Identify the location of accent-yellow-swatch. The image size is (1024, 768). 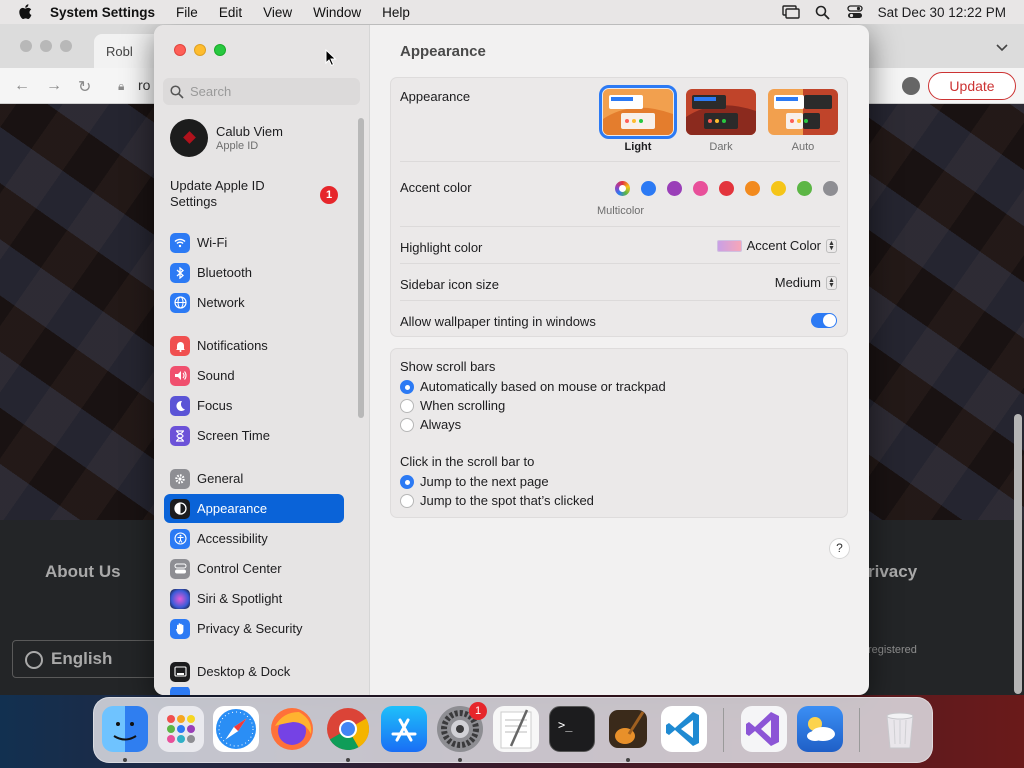
(778, 188).